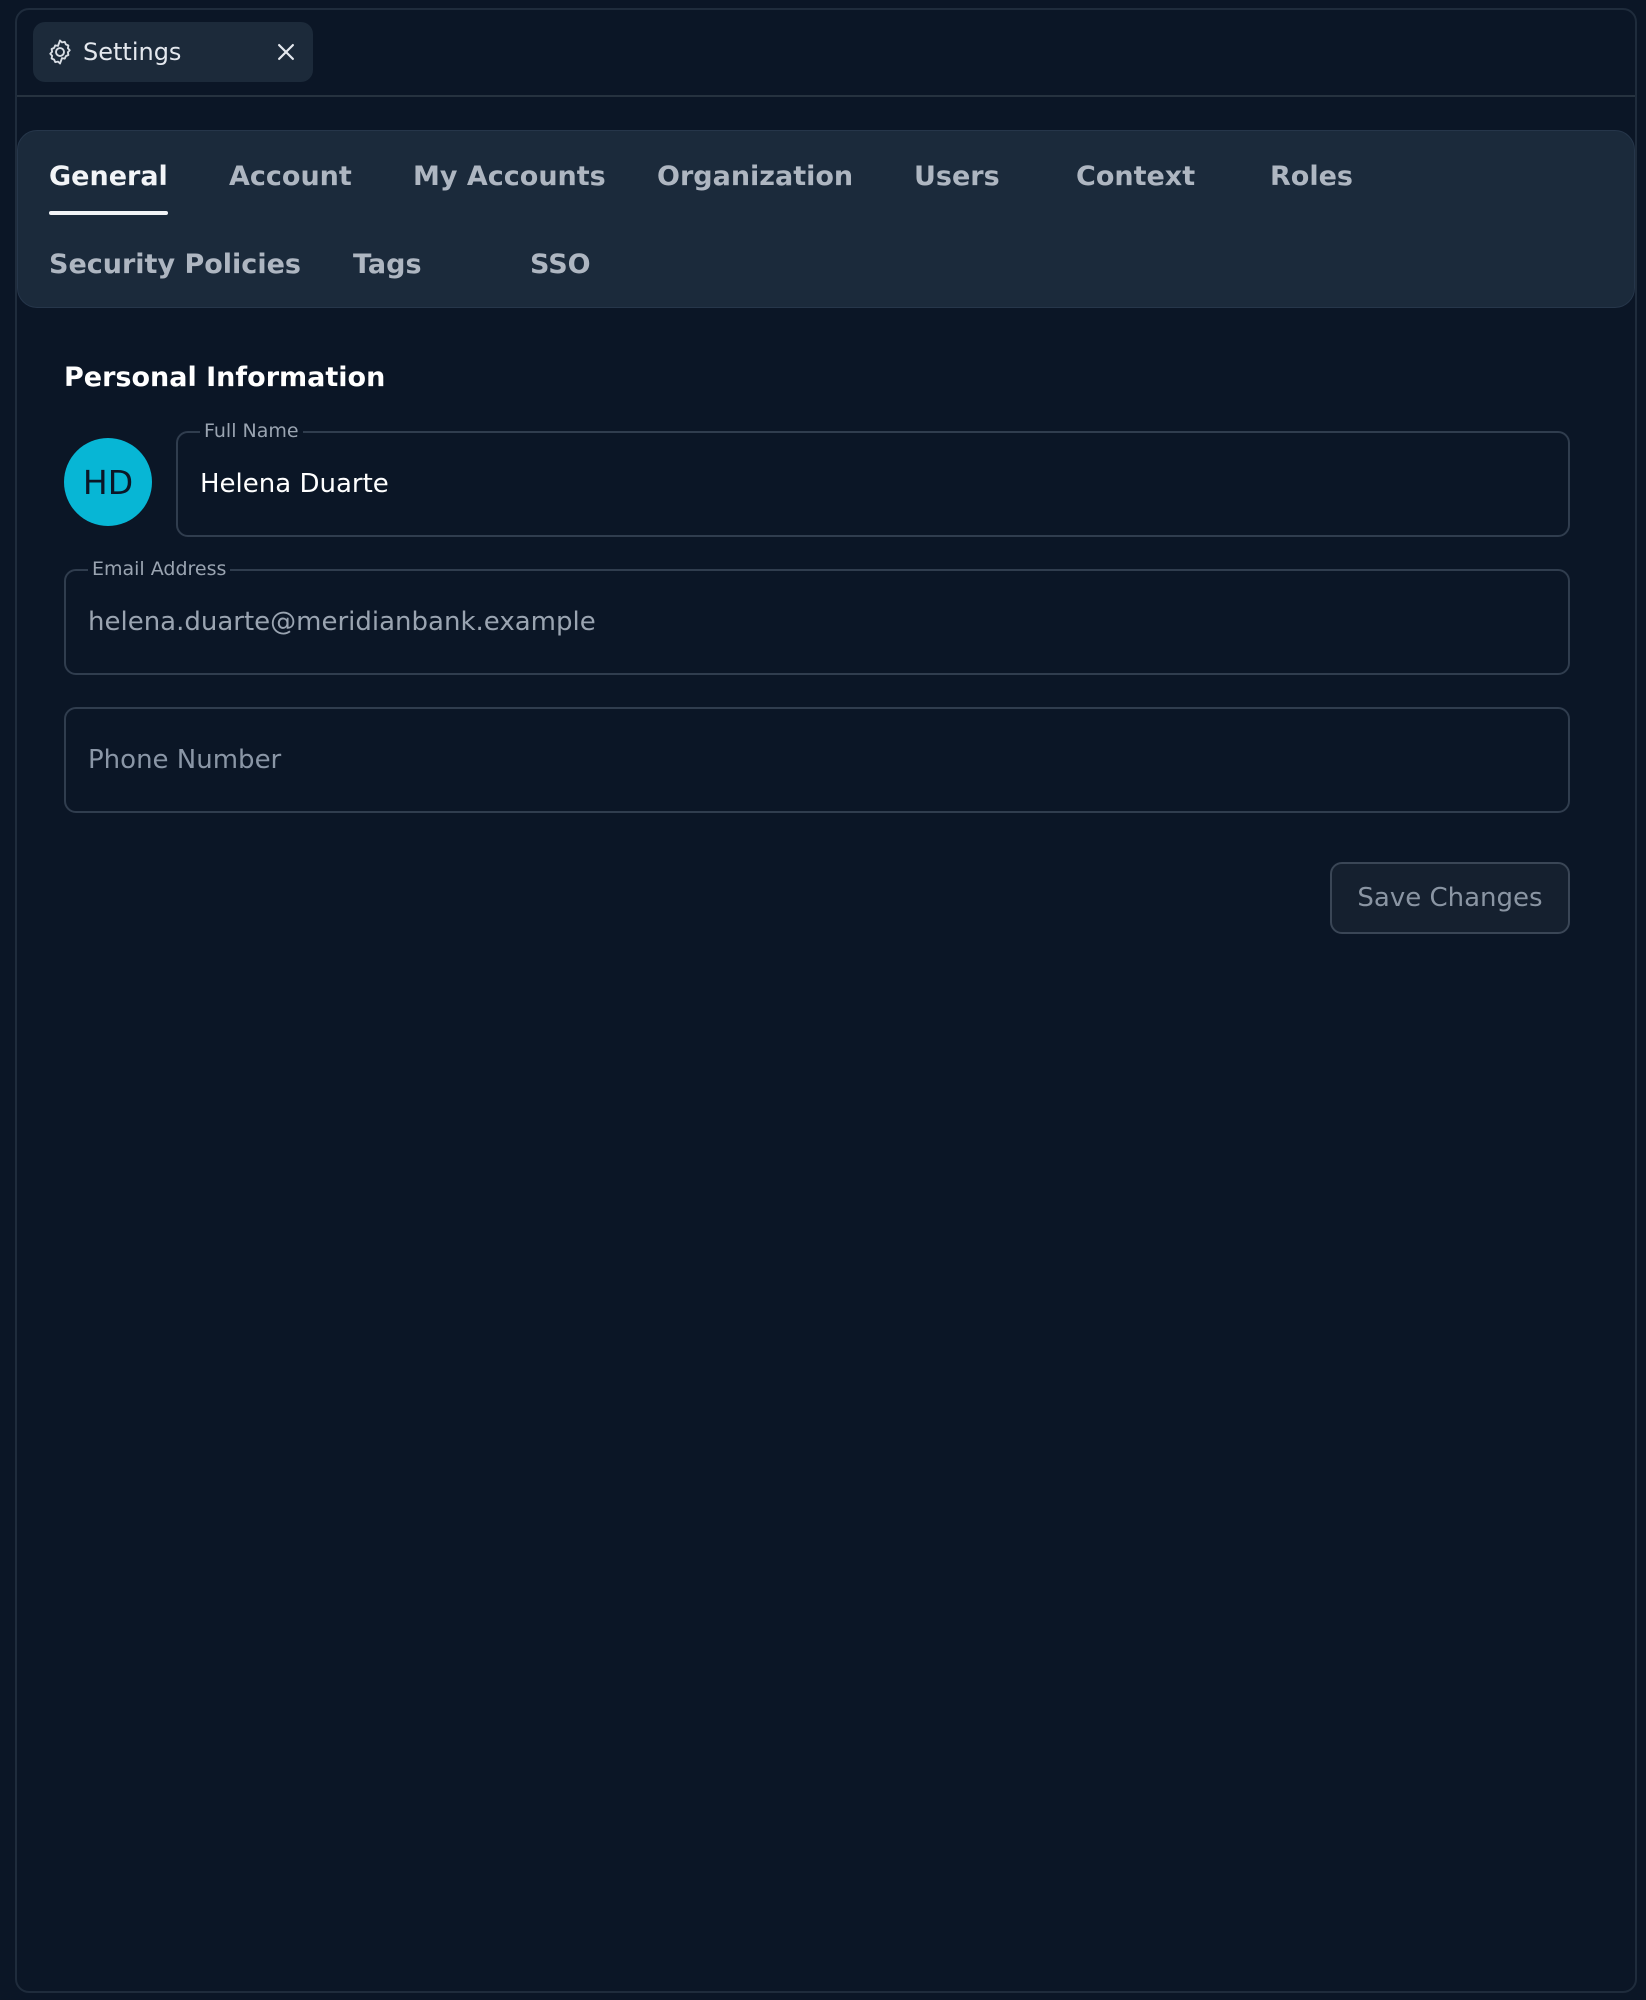 This screenshot has width=1646, height=2000. What do you see at coordinates (286, 52) in the screenshot?
I see `close-icon` at bounding box center [286, 52].